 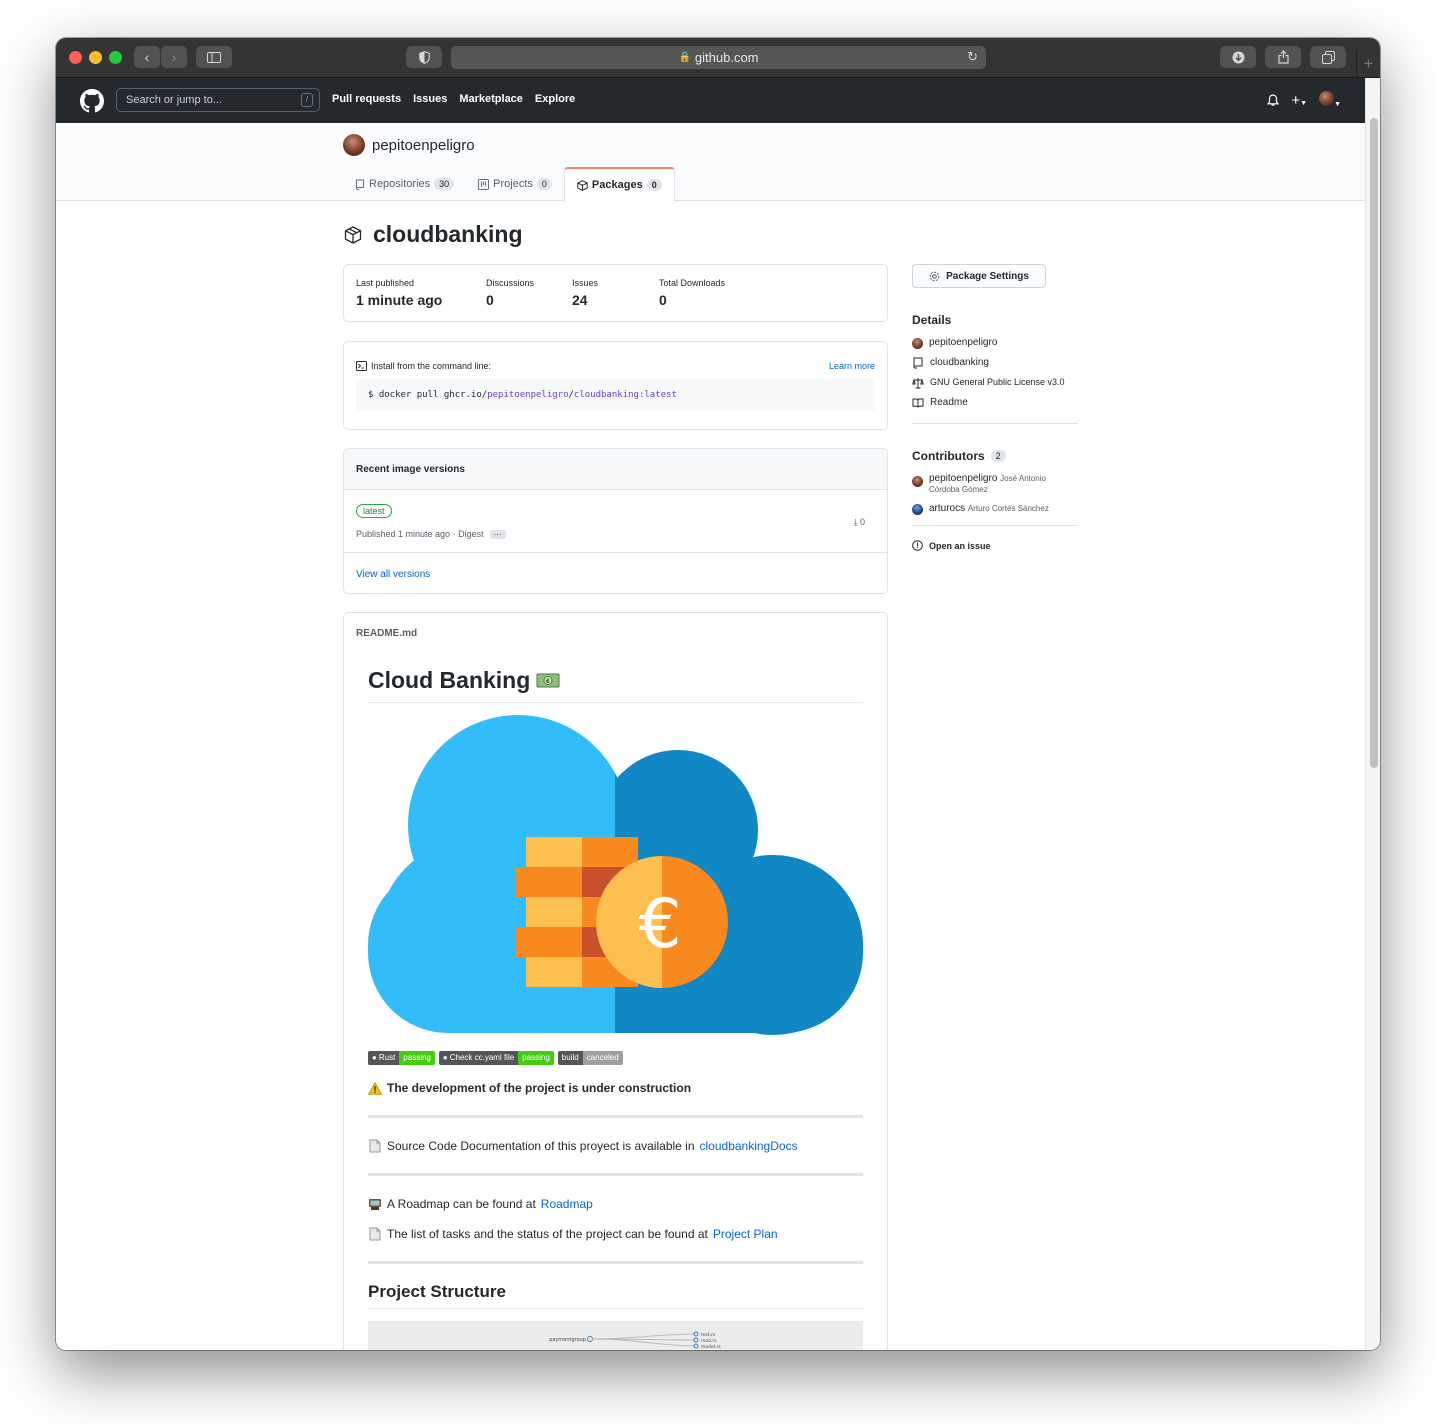 What do you see at coordinates (1374, 443) in the screenshot?
I see `scrollbar-thumb` at bounding box center [1374, 443].